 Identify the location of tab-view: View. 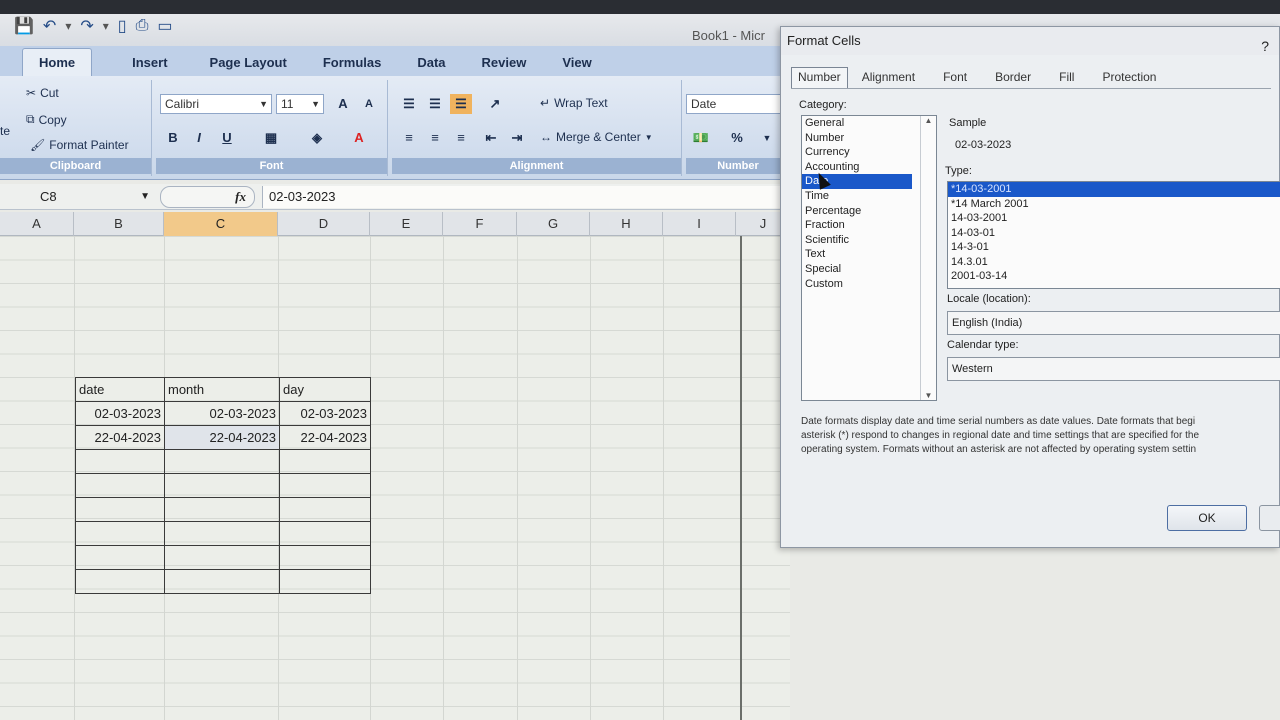
(576, 65).